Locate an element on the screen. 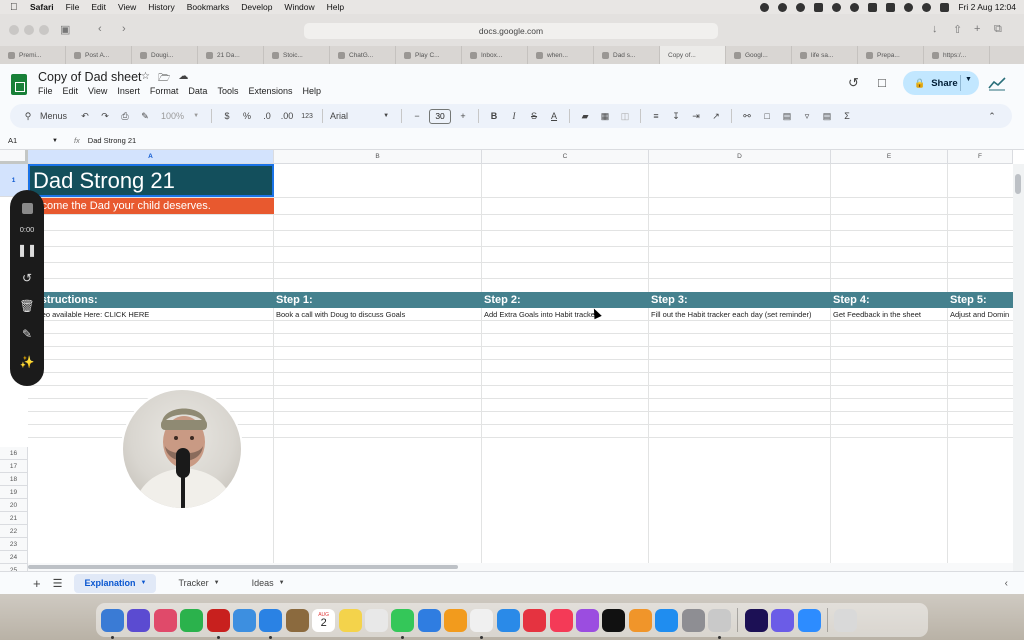 The width and height of the screenshot is (1024, 640). italic-icon: I is located at coordinates (514, 116).